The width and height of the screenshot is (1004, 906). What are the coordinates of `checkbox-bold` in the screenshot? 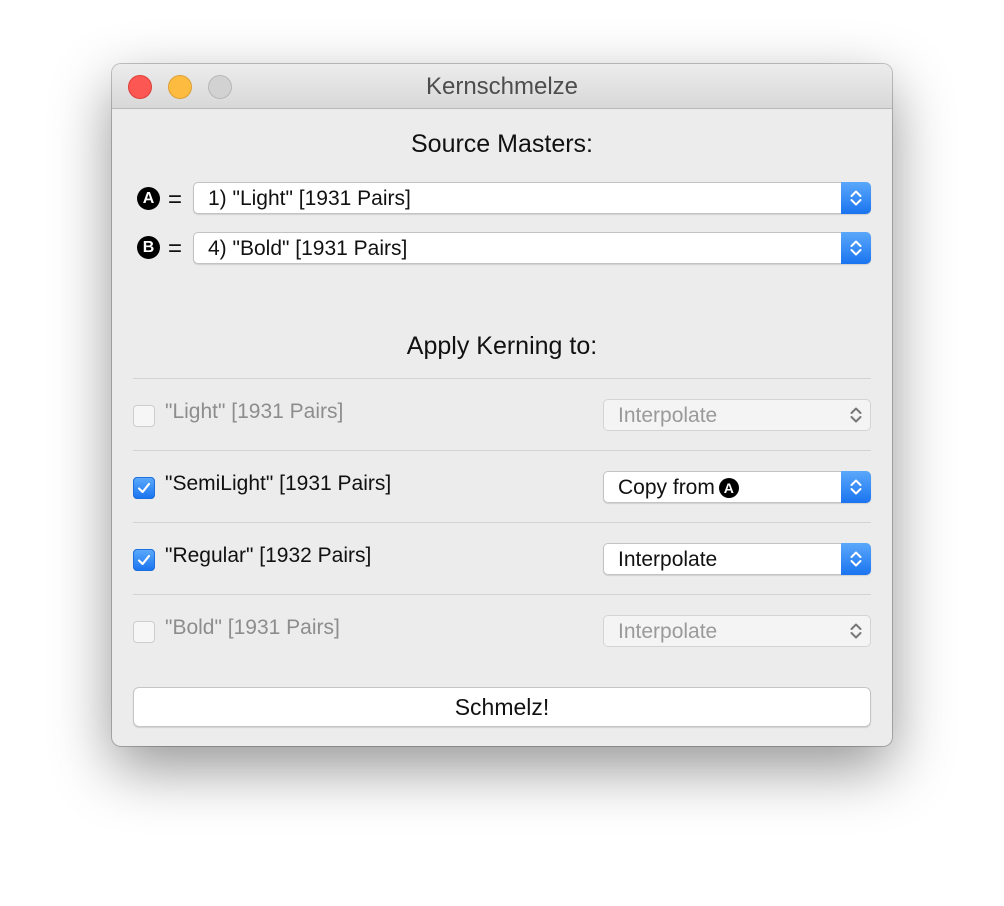 It's located at (144, 632).